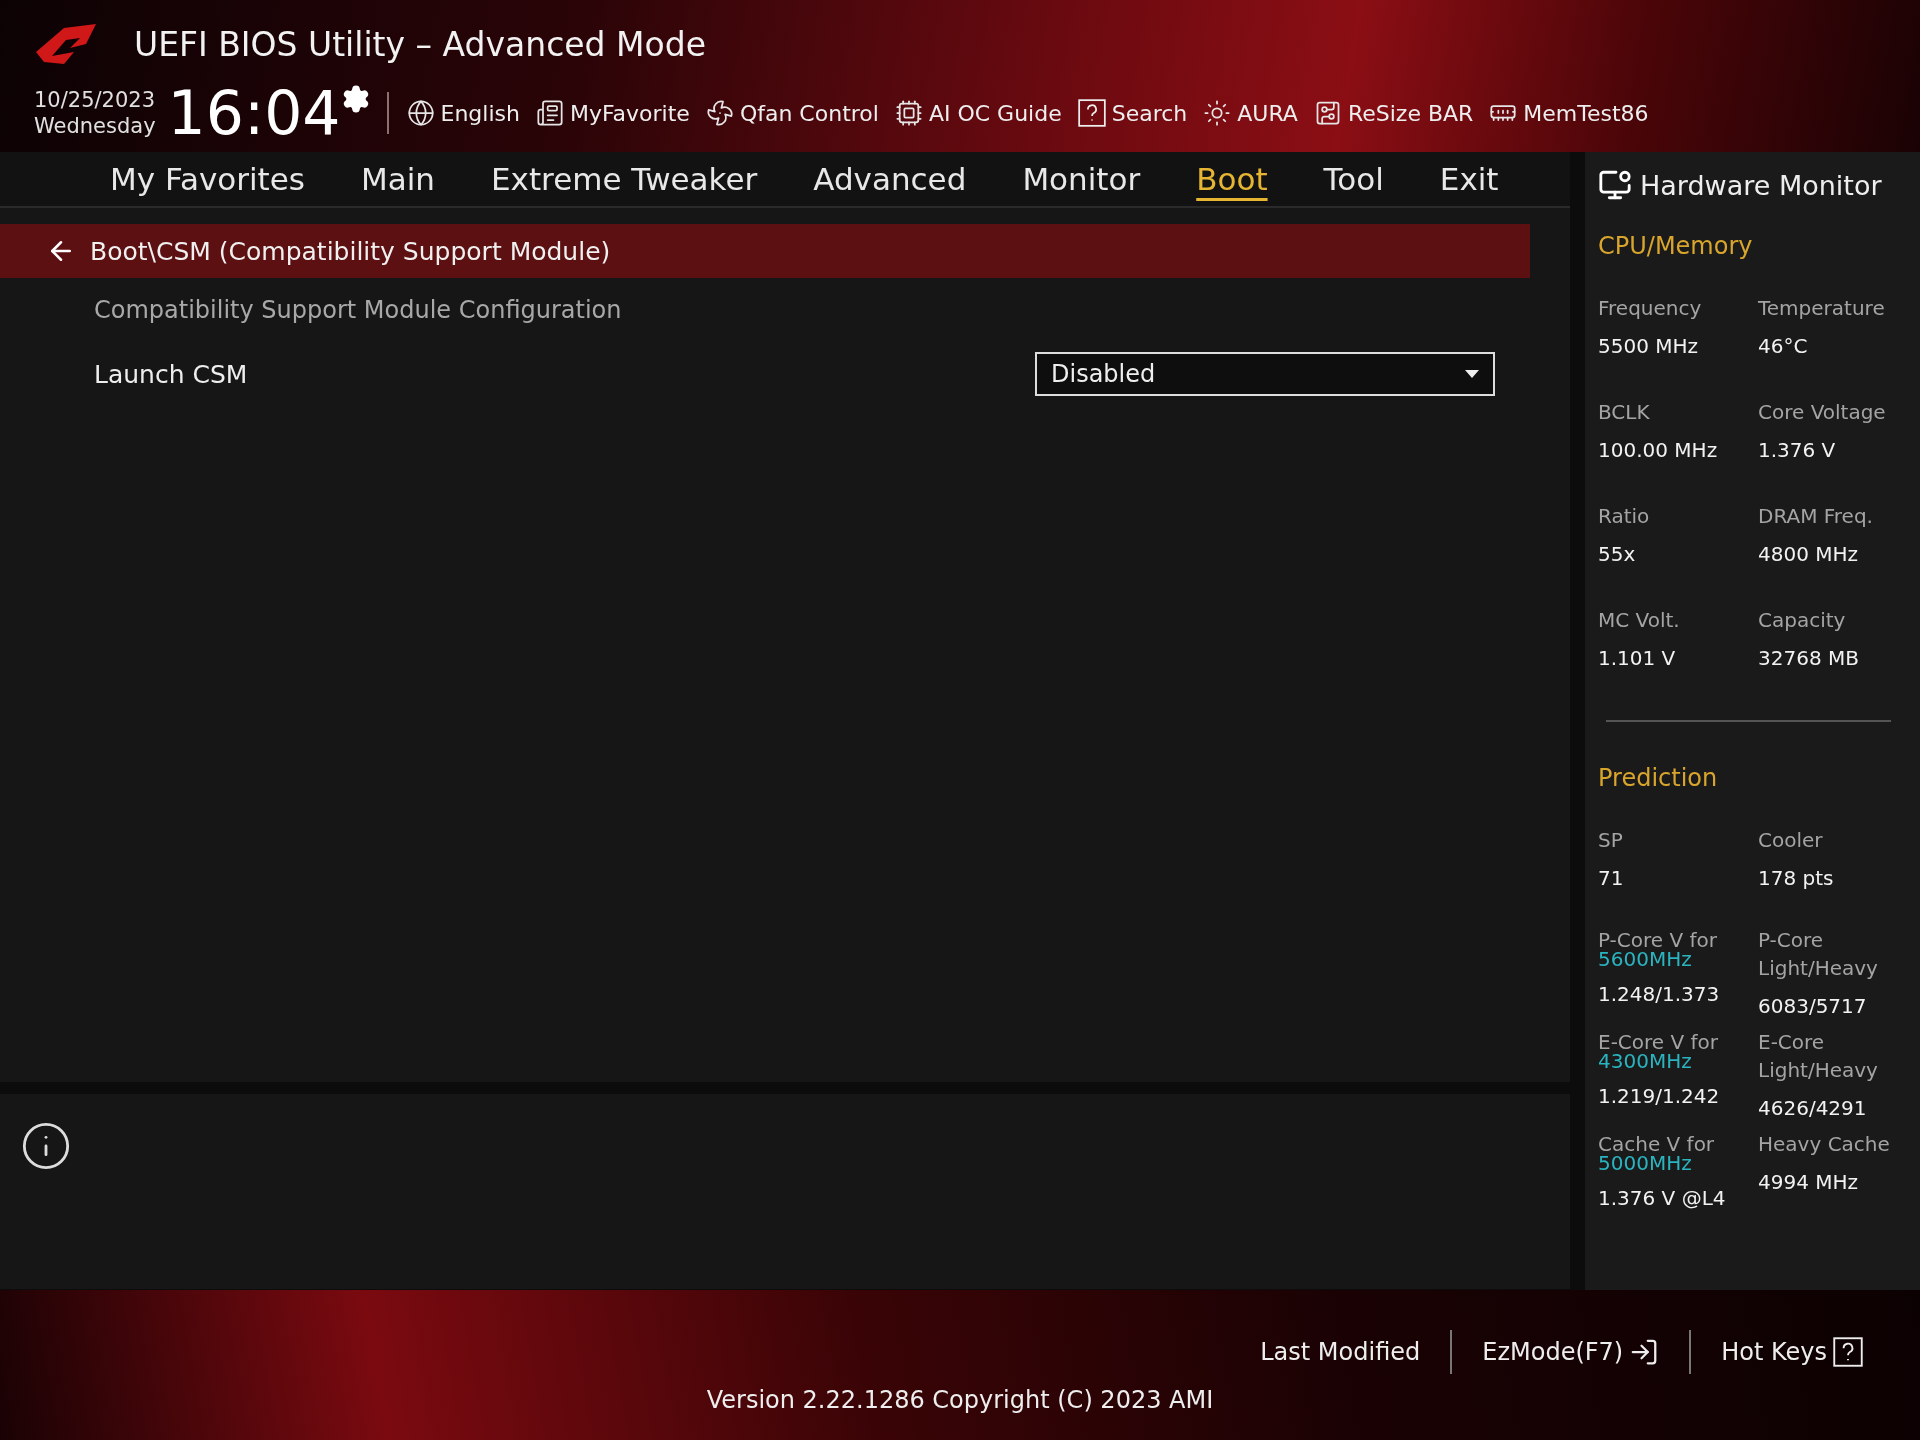 This screenshot has height=1440, width=1920. What do you see at coordinates (1658, 778) in the screenshot?
I see `section-heading: Prediction` at bounding box center [1658, 778].